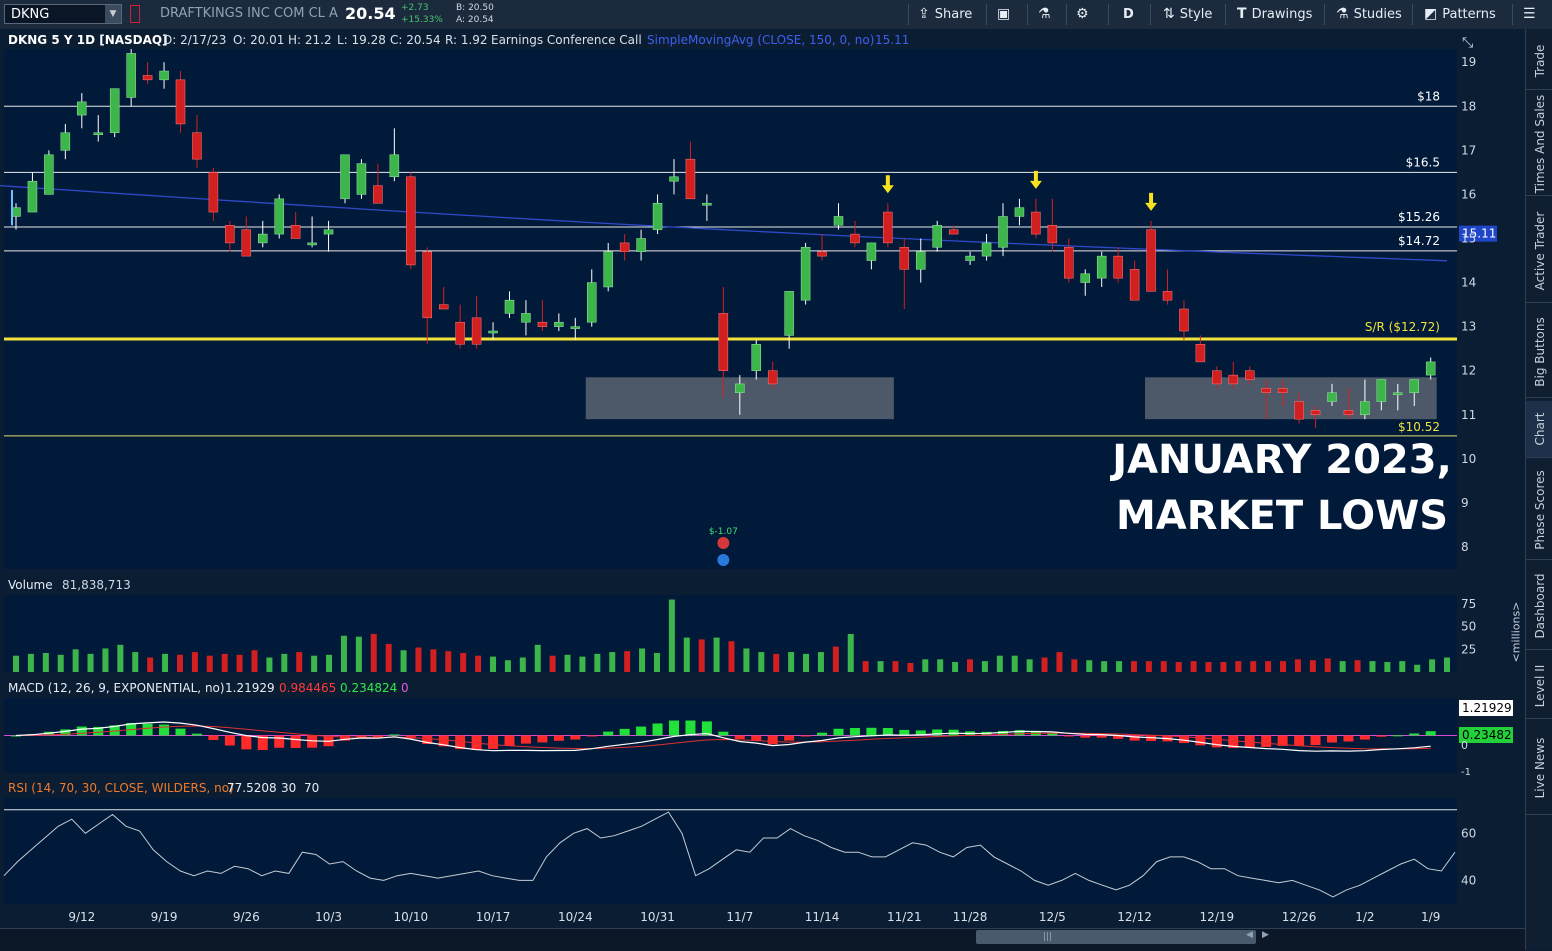 The width and height of the screenshot is (1552, 951). I want to click on side-tab-level-ii: Level II, so click(1539, 686).